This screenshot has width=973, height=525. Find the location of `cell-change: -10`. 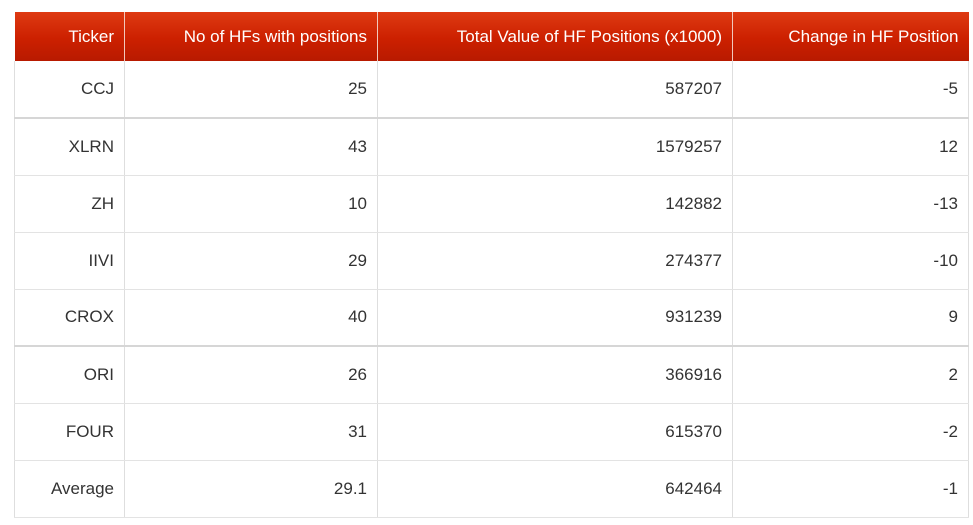

cell-change: -10 is located at coordinates (850, 261).